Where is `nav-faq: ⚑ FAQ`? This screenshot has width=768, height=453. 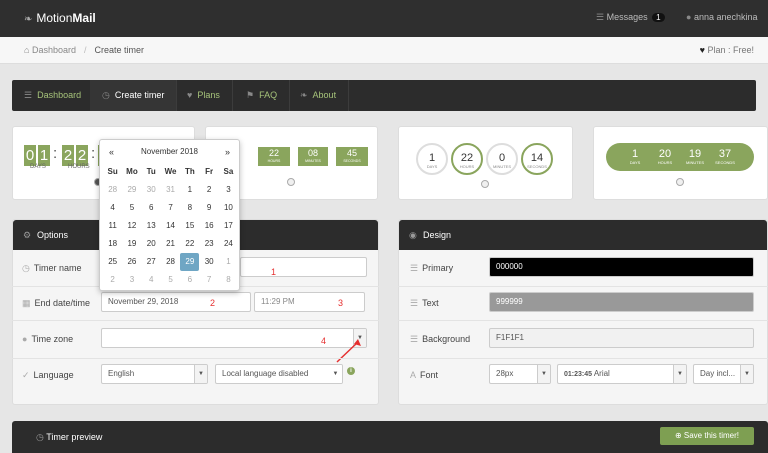
nav-faq: ⚑ FAQ is located at coordinates (262, 95).